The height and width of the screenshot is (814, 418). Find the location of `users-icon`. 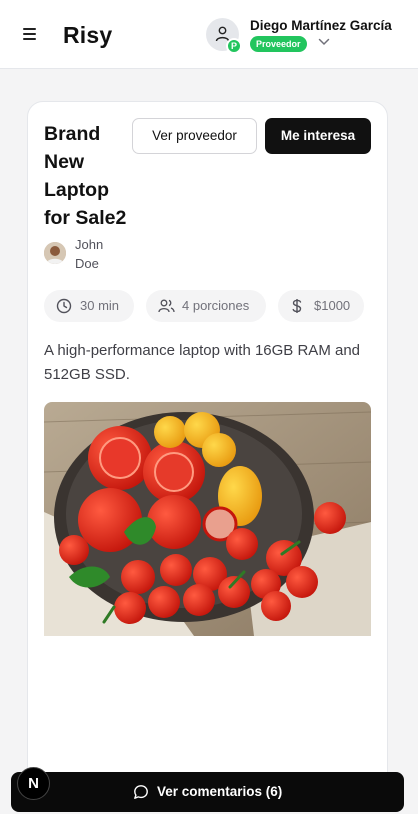

users-icon is located at coordinates (166, 306).